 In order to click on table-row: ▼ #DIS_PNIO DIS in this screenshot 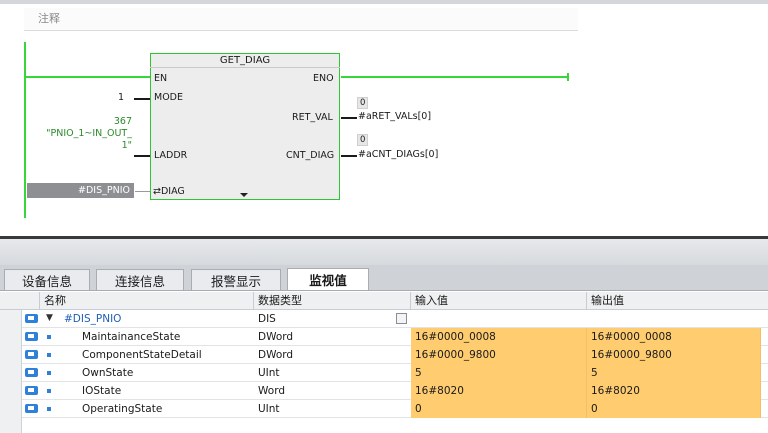, I will do `click(384, 319)`.